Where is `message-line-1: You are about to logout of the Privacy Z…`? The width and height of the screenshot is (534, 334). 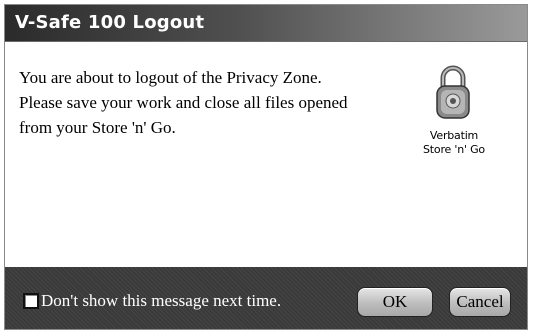 message-line-1: You are about to logout of the Privacy Z… is located at coordinates (170, 77).